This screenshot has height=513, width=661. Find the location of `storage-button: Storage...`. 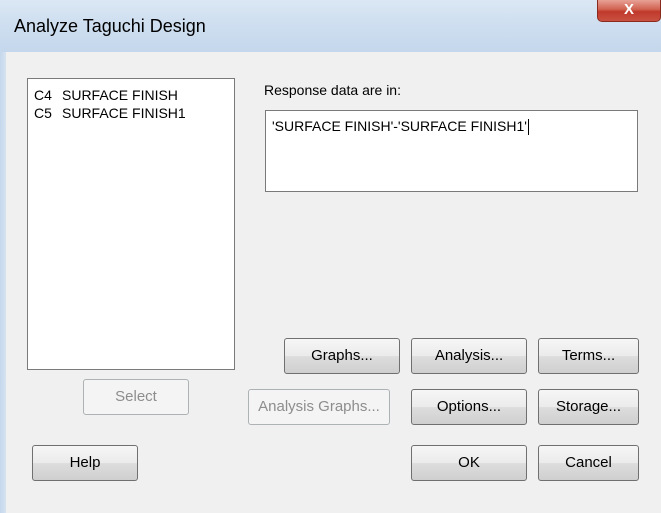

storage-button: Storage... is located at coordinates (588, 407).